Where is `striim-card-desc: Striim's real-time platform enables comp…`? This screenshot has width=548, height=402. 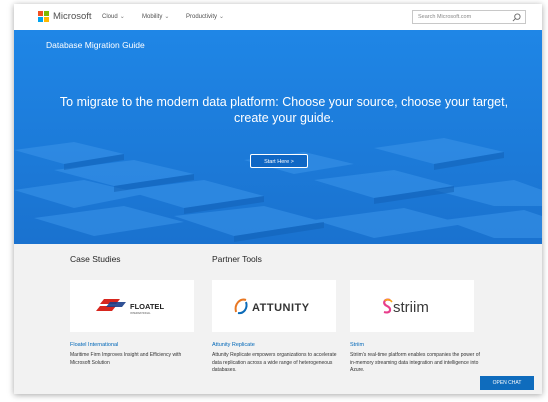 striim-card-desc: Striim's real-time platform enables comp… is located at coordinates (415, 362).